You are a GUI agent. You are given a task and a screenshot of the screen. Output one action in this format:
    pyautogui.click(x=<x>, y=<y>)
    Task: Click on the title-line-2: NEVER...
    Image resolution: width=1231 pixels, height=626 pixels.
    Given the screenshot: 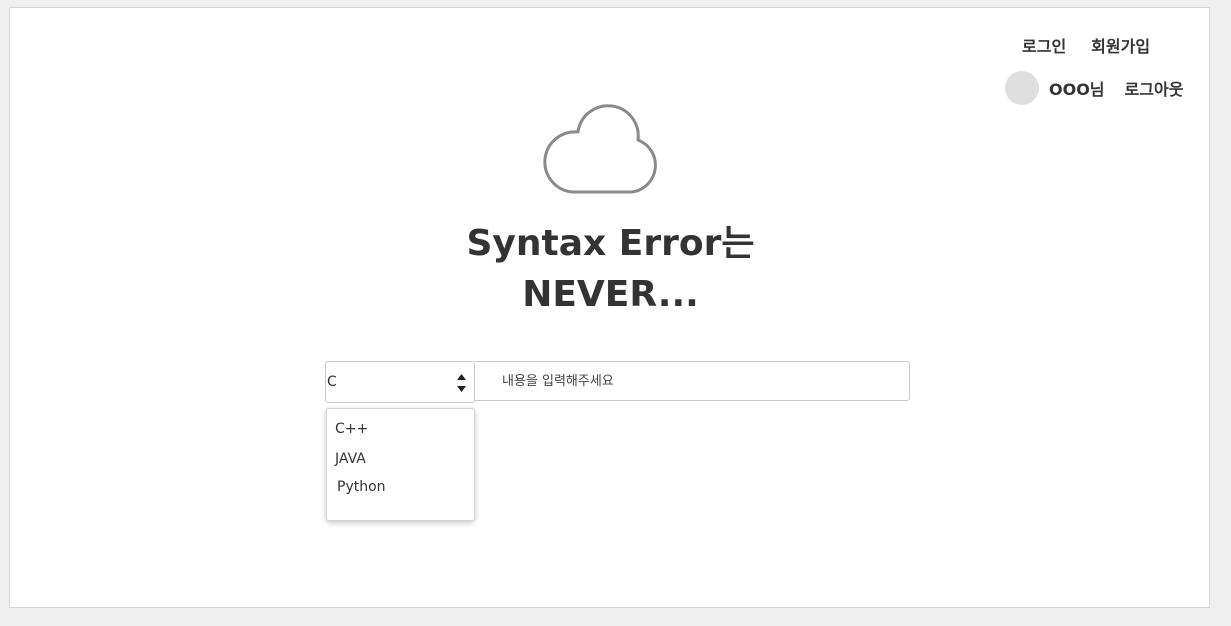 What is the action you would take?
    pyautogui.click(x=610, y=294)
    